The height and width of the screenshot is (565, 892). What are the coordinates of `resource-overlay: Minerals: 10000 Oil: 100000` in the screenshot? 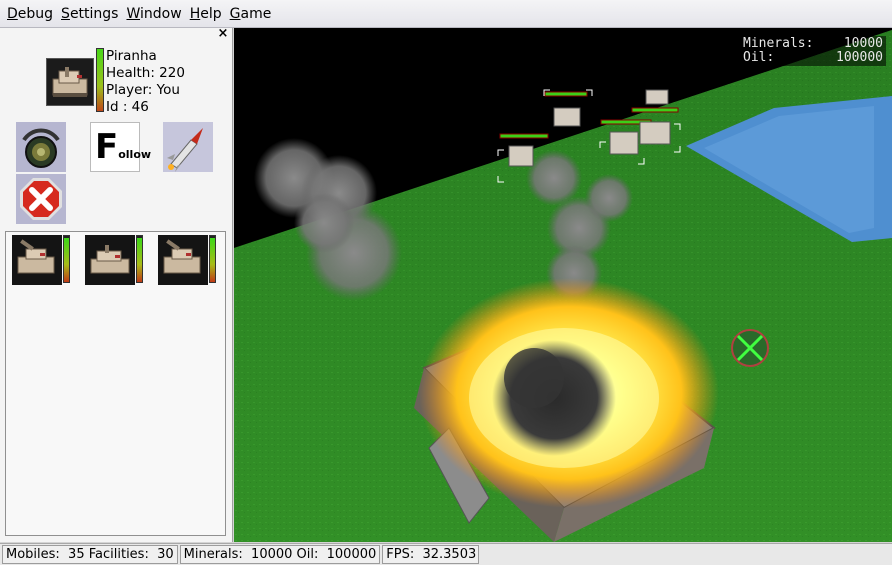 It's located at (813, 51).